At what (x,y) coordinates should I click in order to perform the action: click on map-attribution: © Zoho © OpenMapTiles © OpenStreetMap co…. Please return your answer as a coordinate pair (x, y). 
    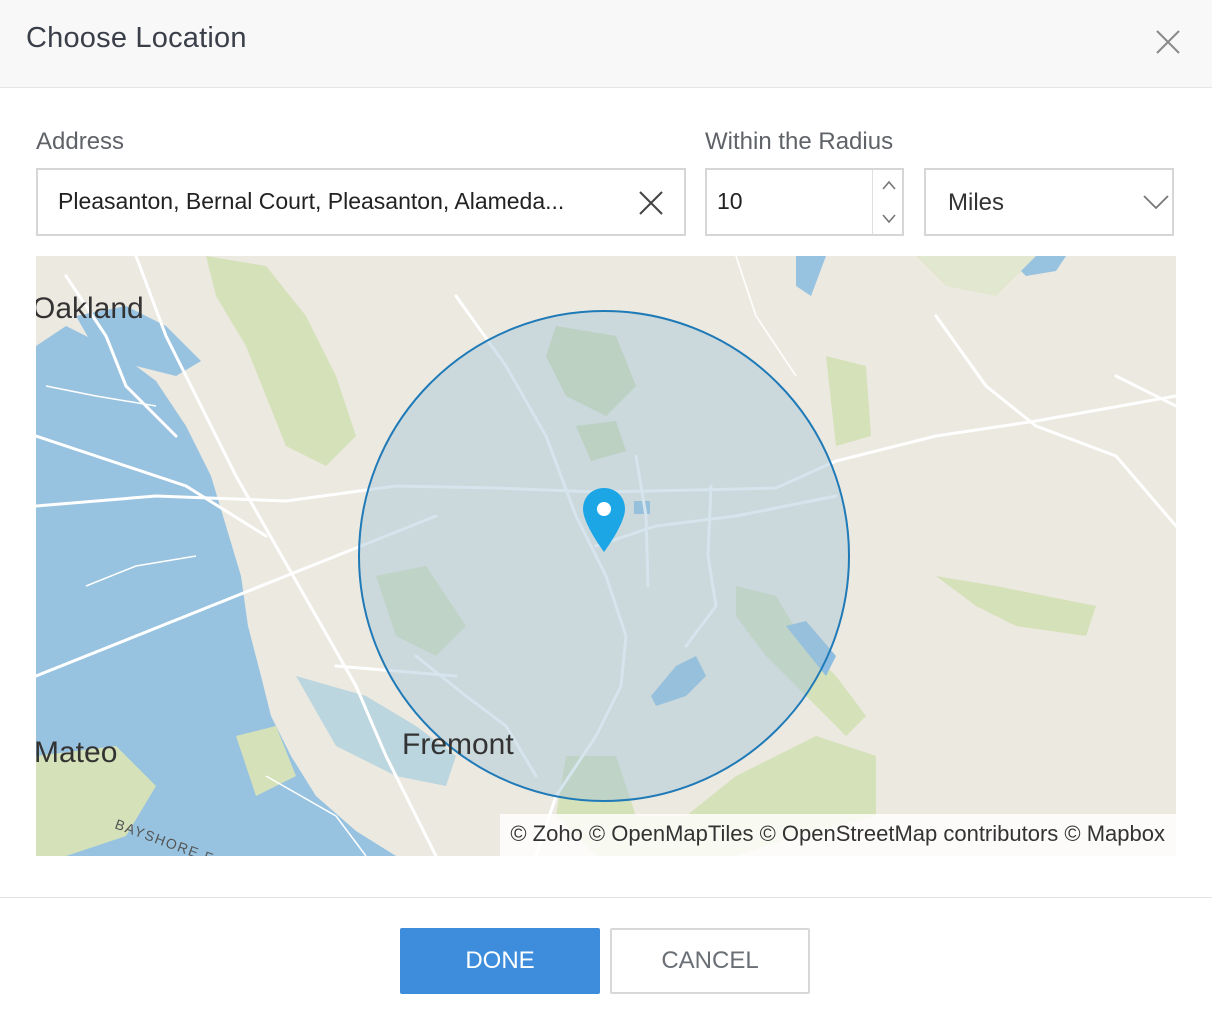
    Looking at the image, I should click on (838, 835).